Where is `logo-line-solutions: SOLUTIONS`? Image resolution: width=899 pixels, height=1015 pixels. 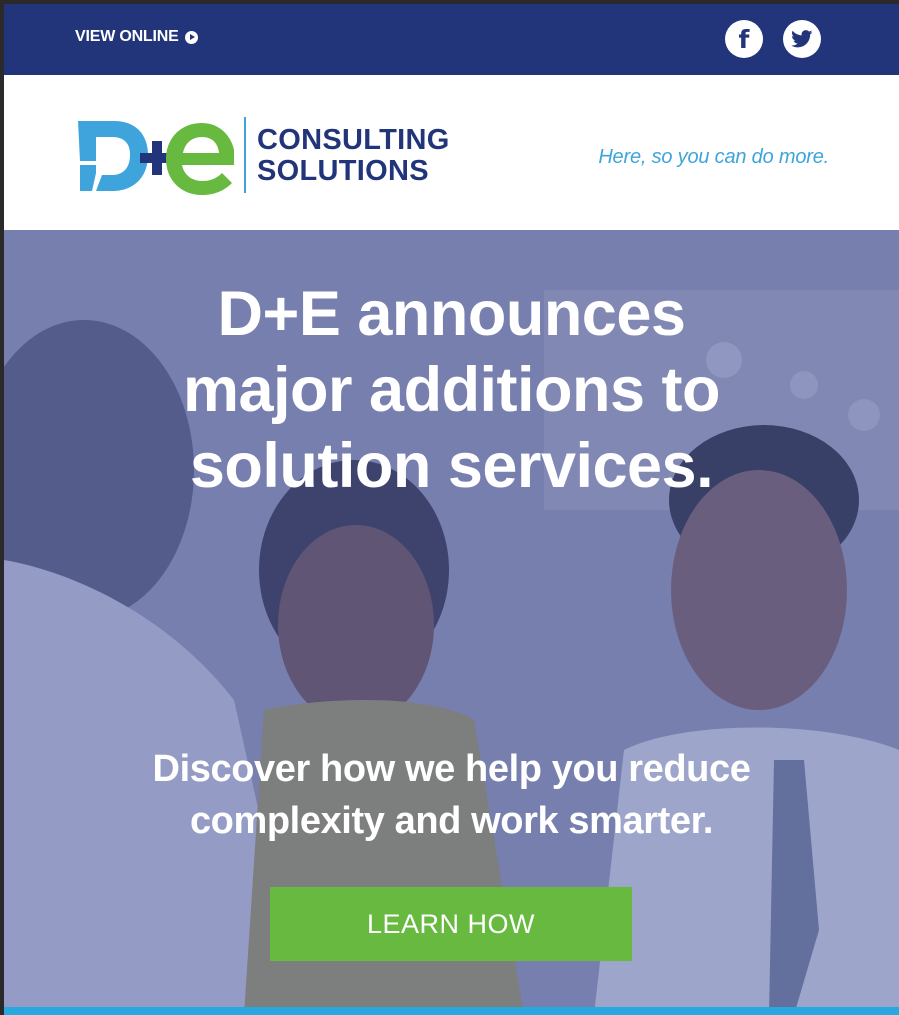
logo-line-solutions: SOLUTIONS is located at coordinates (343, 171).